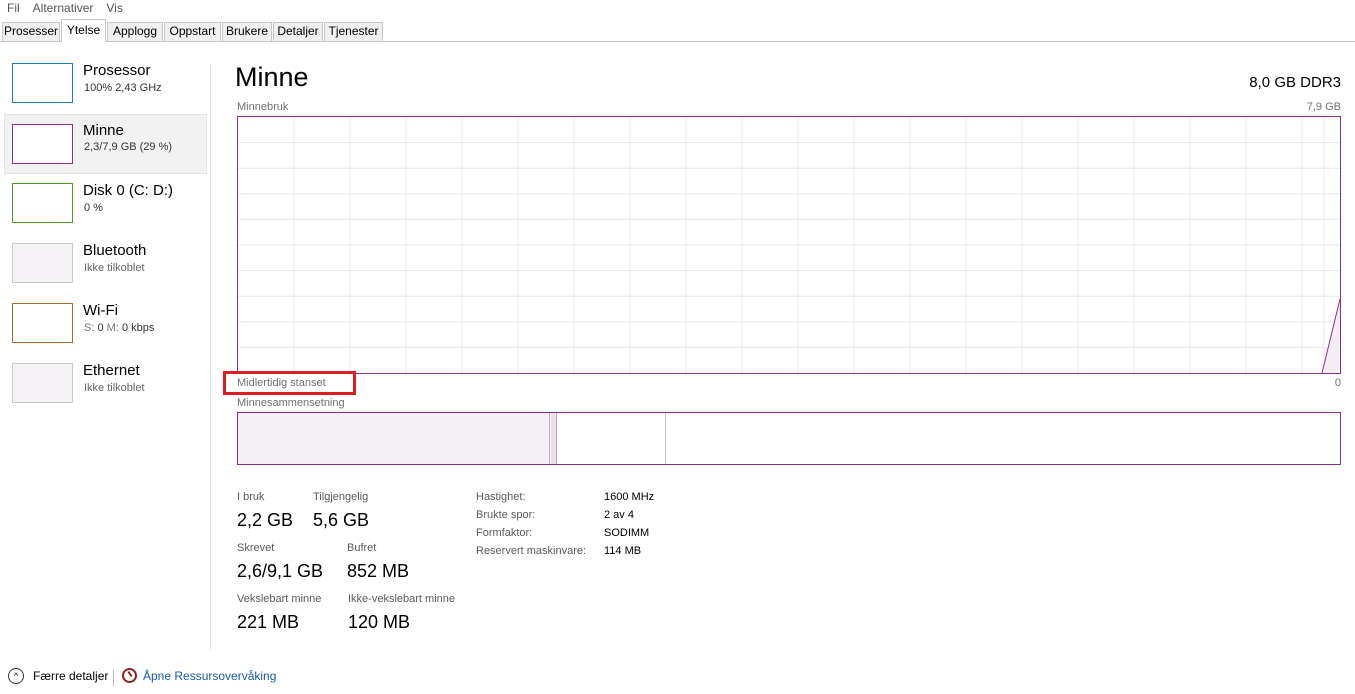  I want to click on speed-value: 1600 MHz, so click(629, 497).